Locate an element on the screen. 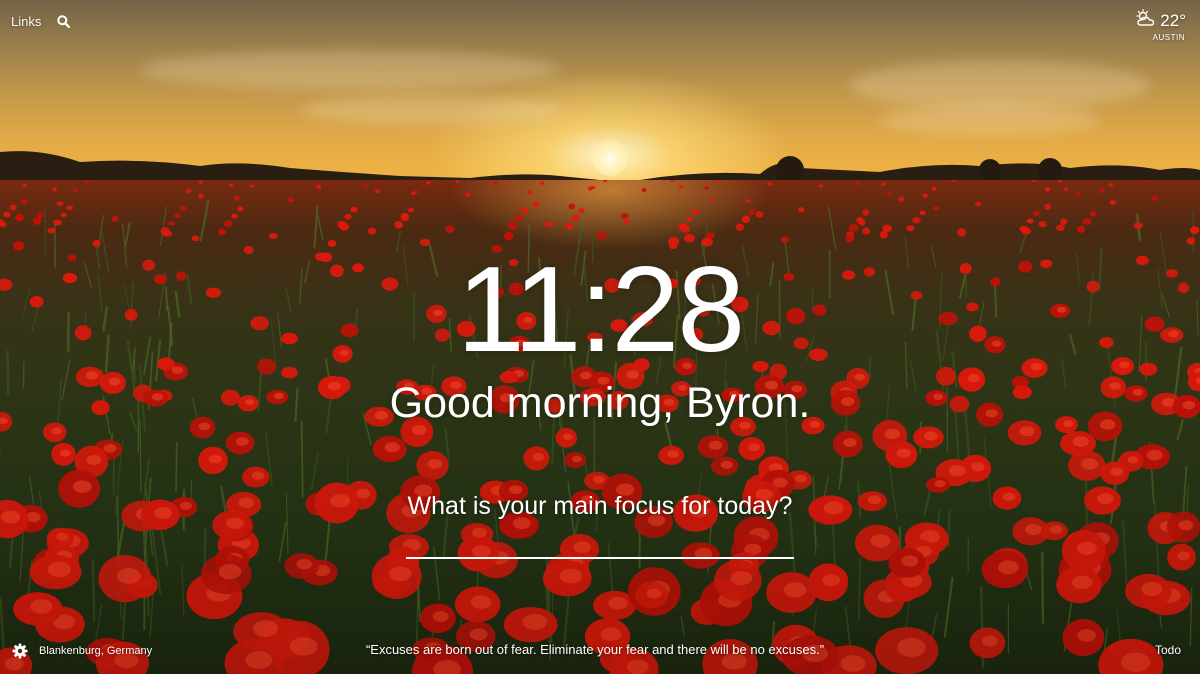 This screenshot has height=674, width=1200. focus-prompt: What is your main focus for today? is located at coordinates (600, 506).